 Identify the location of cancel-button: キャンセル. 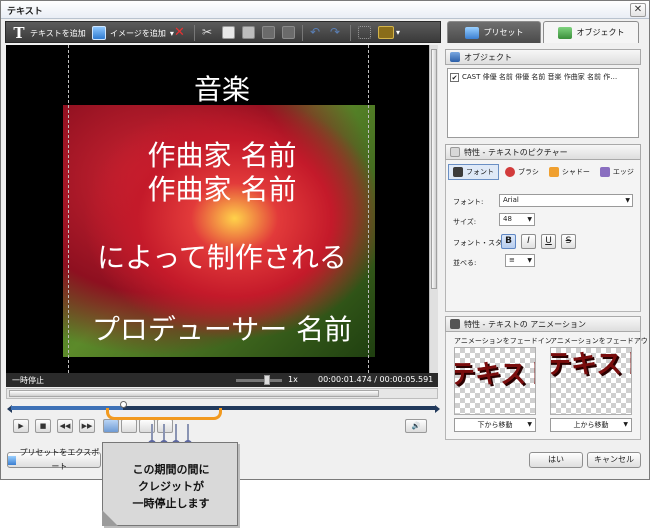
(614, 460).